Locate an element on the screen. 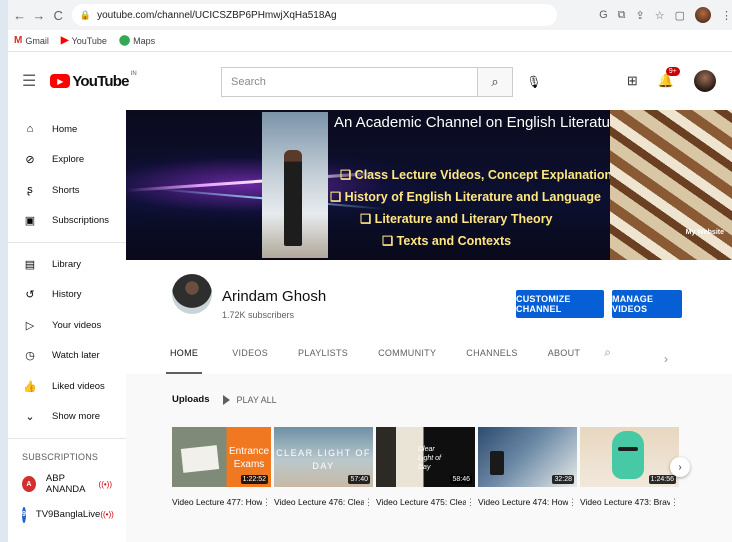  sidebar-item-show-more: ⌄ Show more is located at coordinates (67, 417).